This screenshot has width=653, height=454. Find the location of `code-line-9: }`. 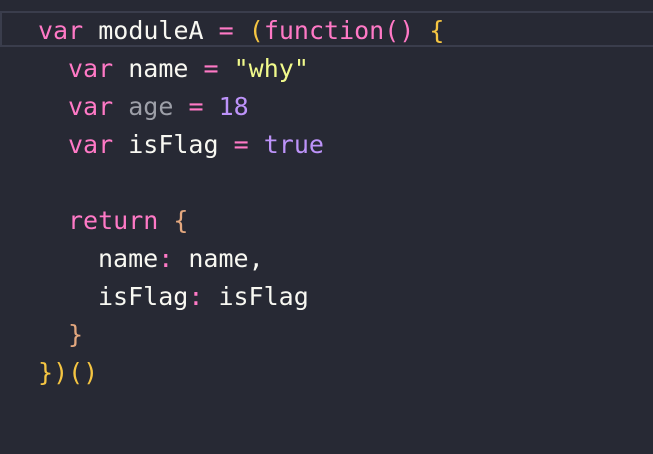

code-line-9: } is located at coordinates (75, 335).